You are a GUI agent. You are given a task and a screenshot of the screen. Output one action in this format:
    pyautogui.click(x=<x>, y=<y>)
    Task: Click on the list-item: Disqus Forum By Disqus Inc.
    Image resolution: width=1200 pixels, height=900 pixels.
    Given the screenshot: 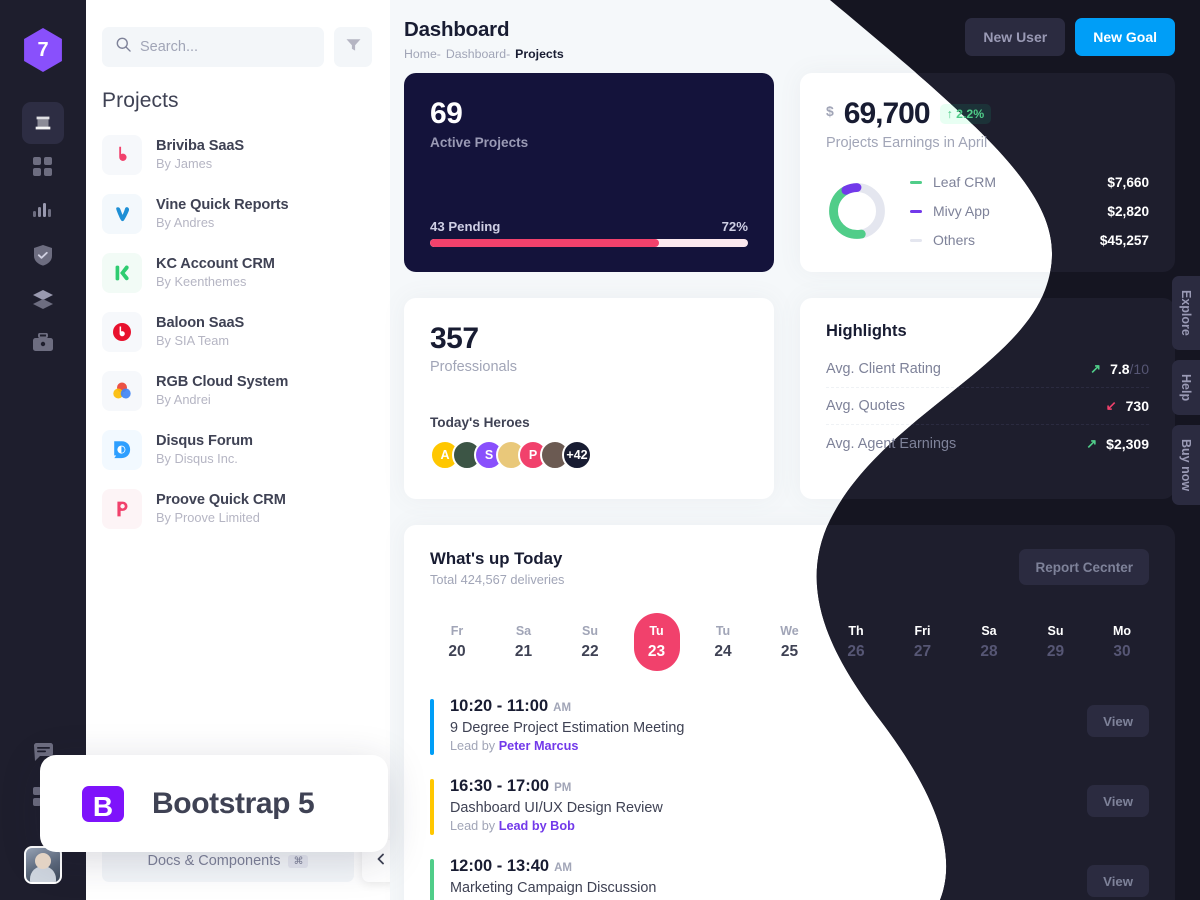 What is the action you would take?
    pyautogui.click(x=238, y=449)
    